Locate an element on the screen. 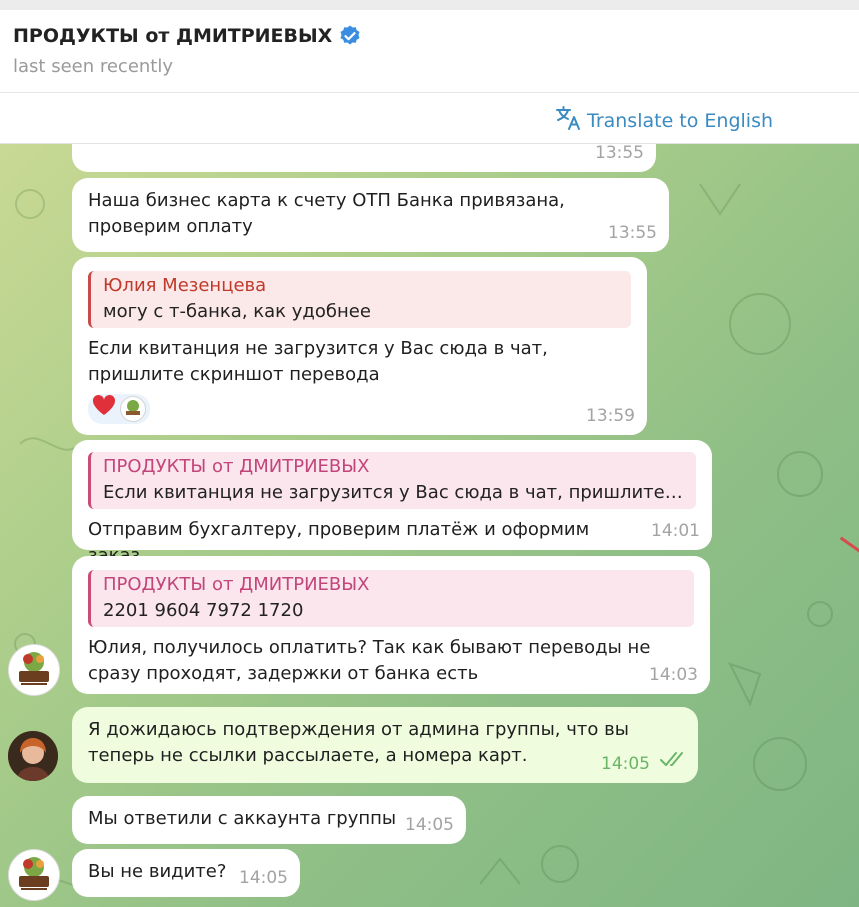  message-text: Мы ответили с аккаунта группы is located at coordinates (242, 818).